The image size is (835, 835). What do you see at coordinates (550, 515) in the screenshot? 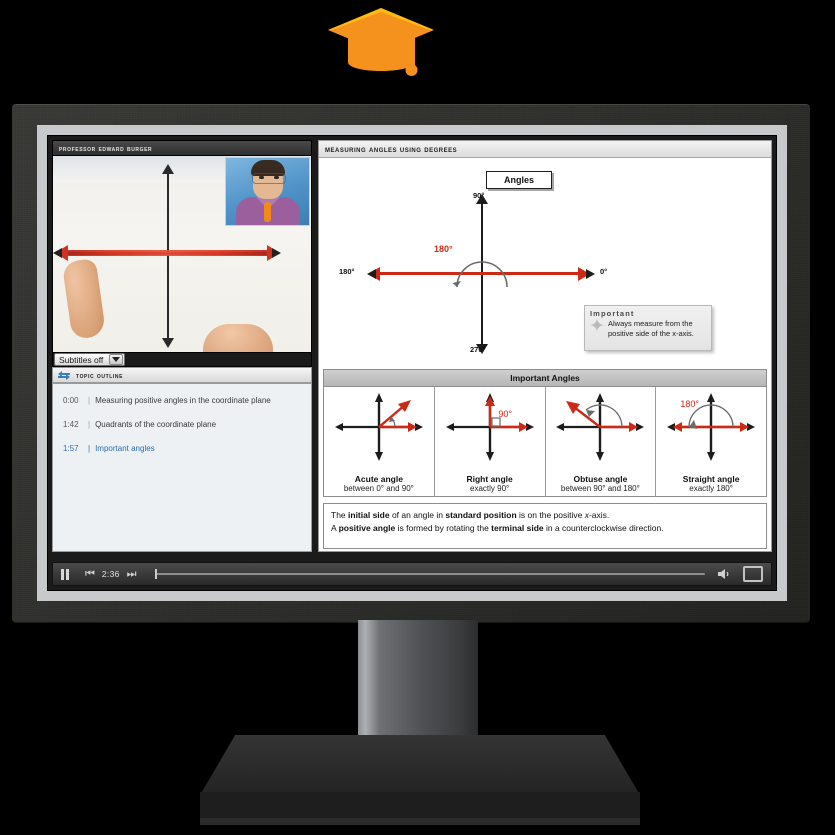
I see `footnote-p3: is on the positive` at bounding box center [550, 515].